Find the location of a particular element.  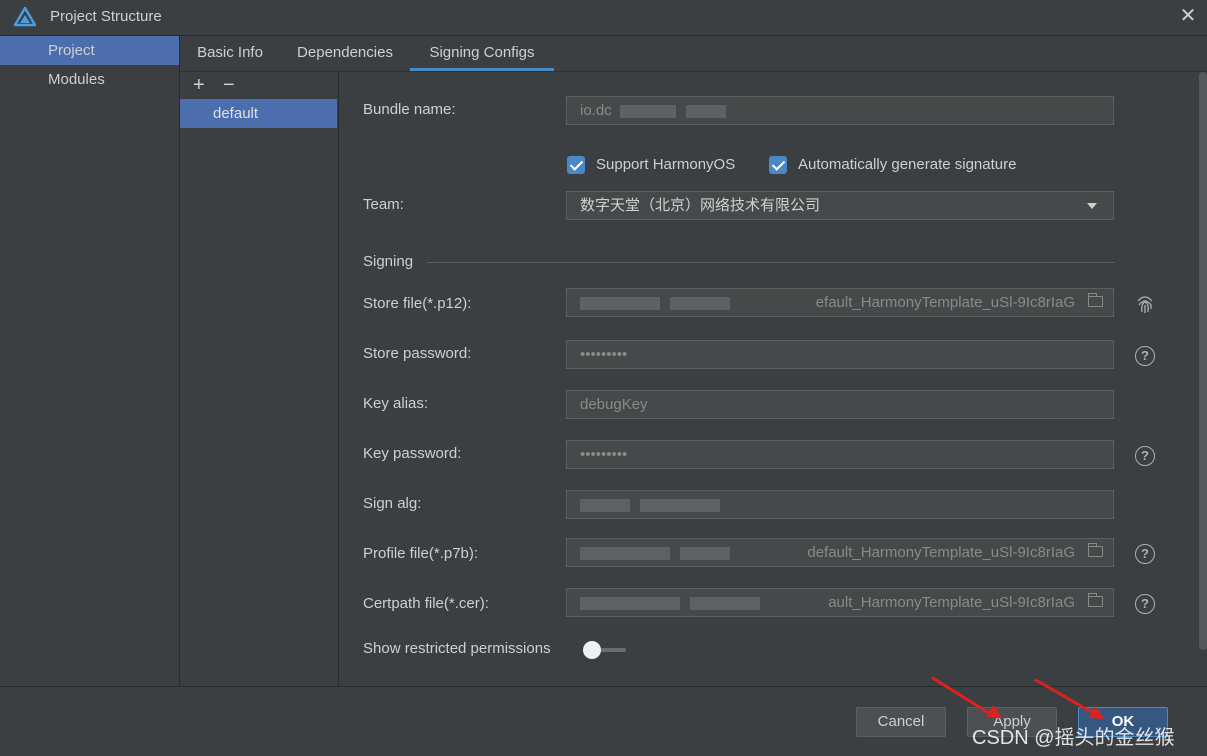

app-logo-icon is located at coordinates (25, 17).